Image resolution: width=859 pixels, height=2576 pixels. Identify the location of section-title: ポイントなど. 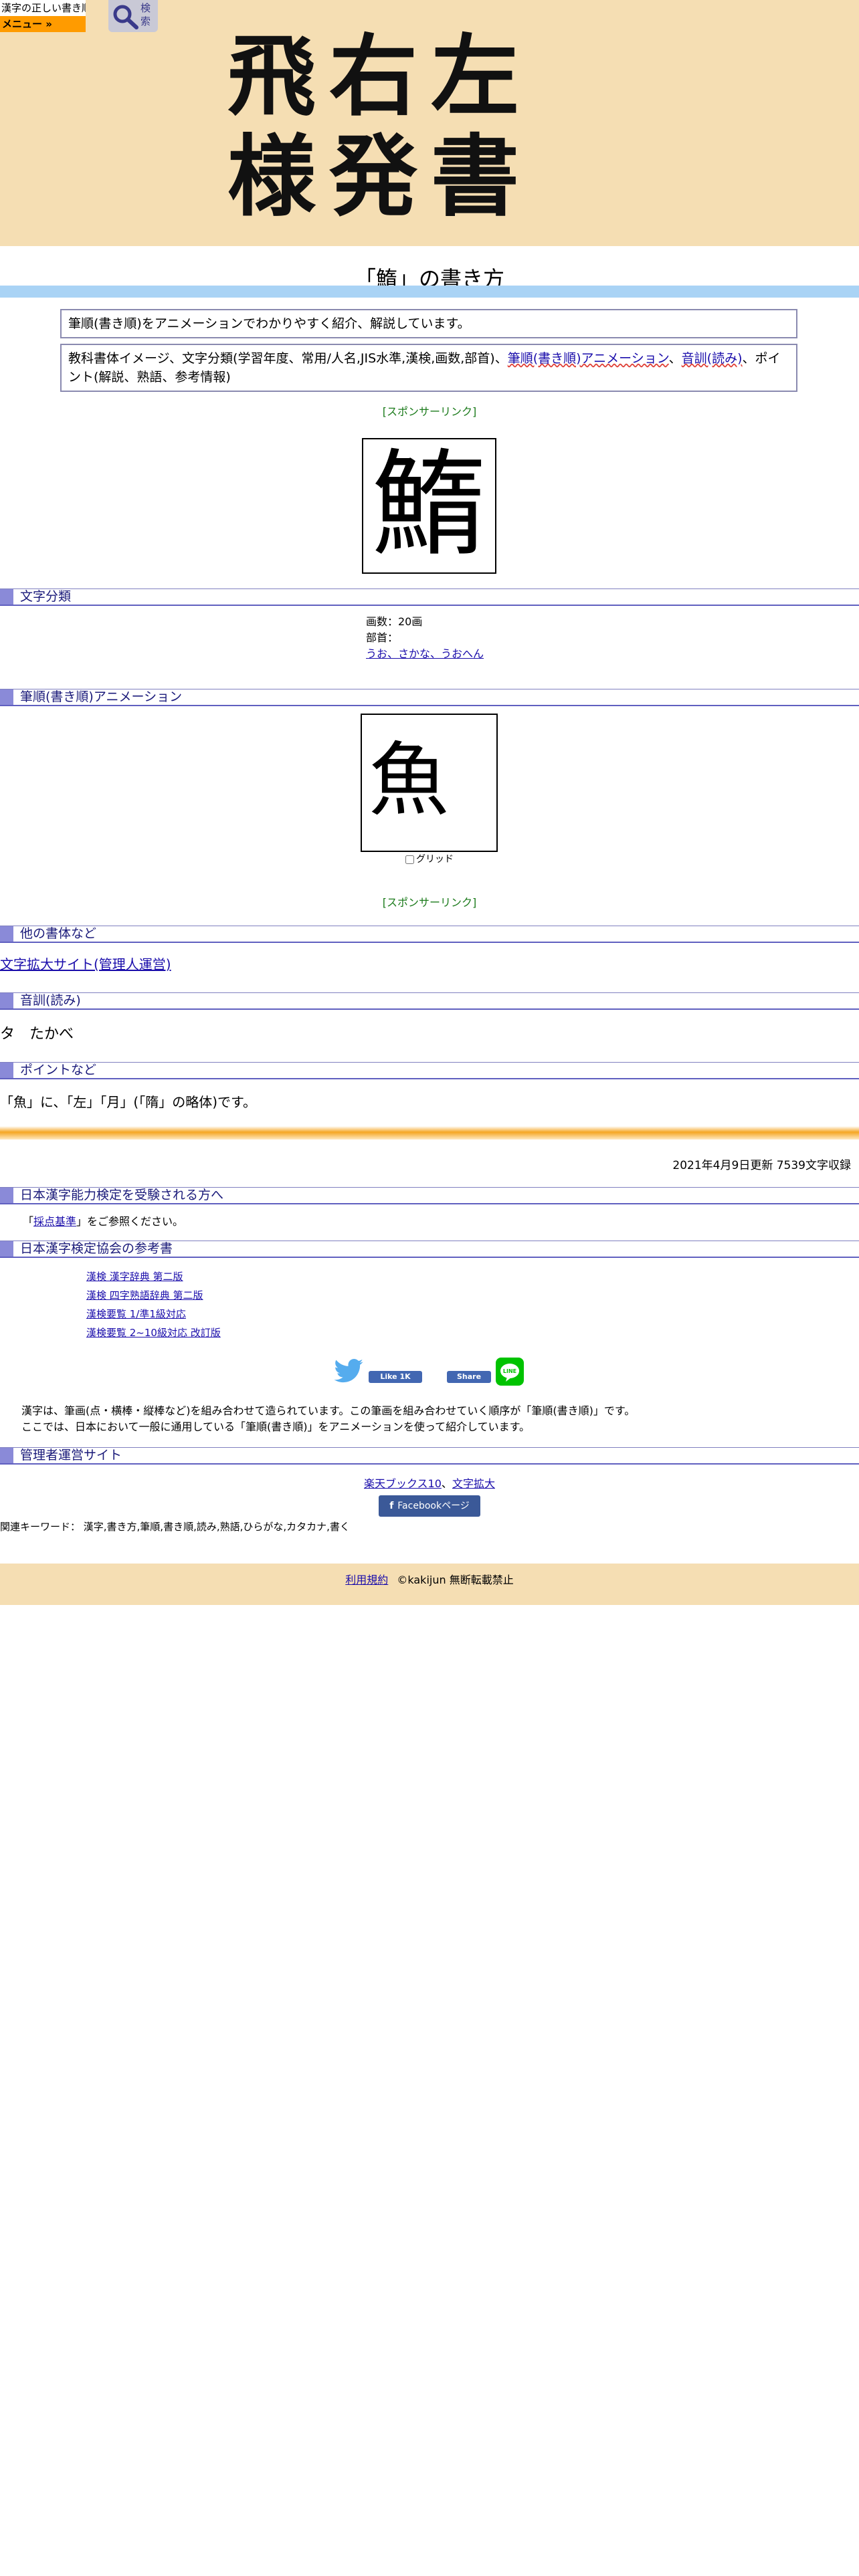
(59, 1070).